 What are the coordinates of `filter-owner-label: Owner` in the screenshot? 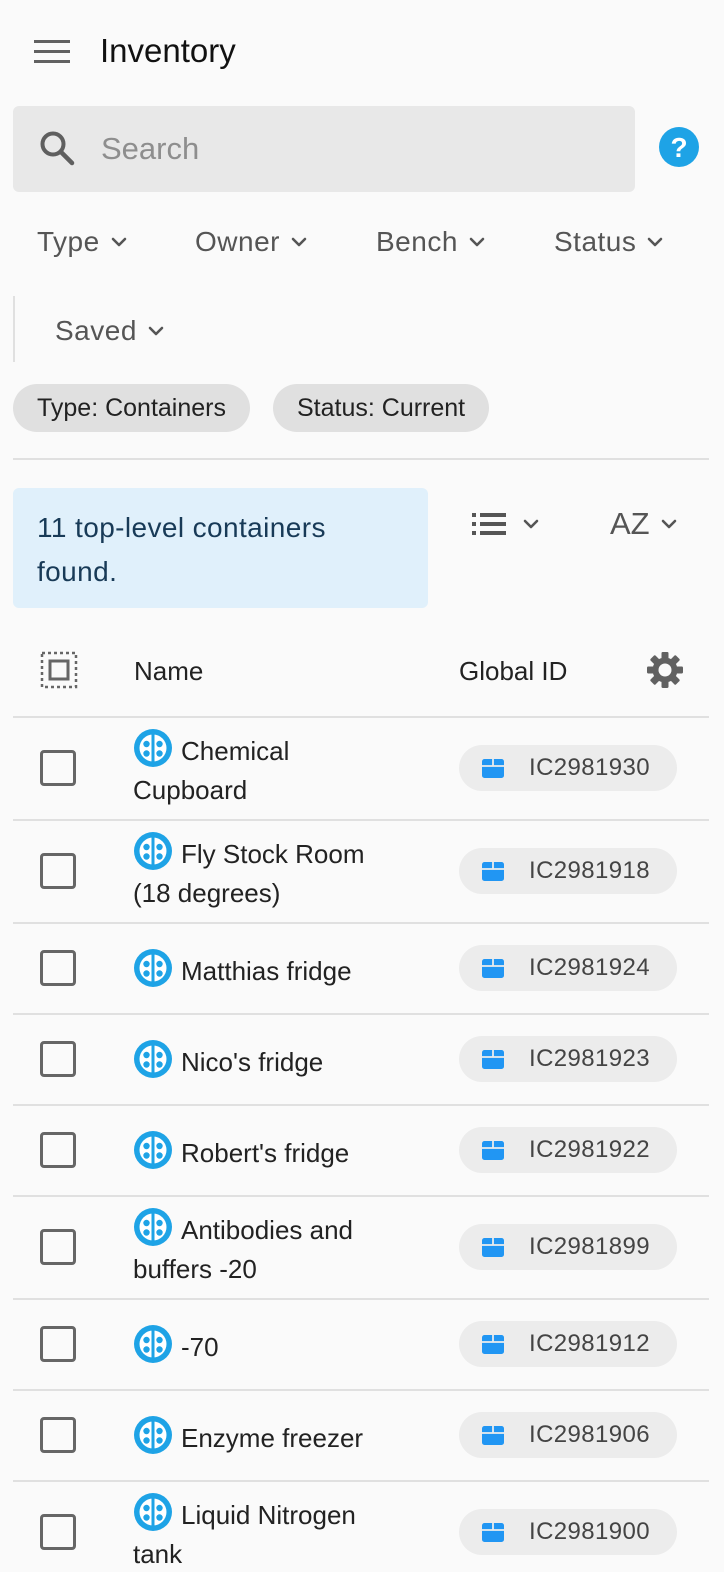 It's located at (237, 241).